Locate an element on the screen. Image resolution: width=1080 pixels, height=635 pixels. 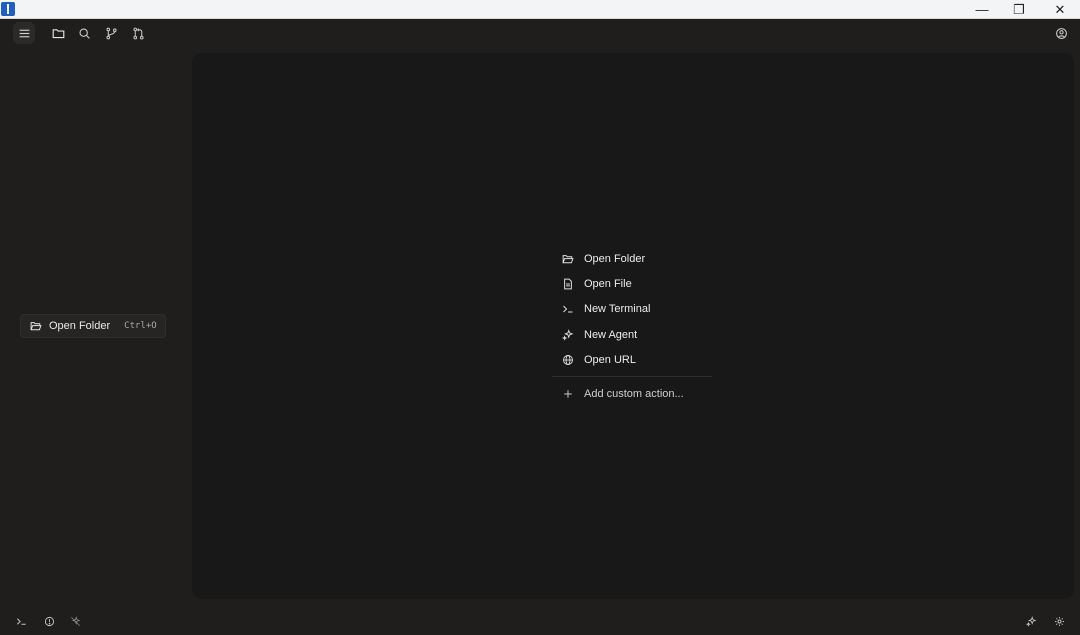
new-agent-action: New Agent is located at coordinates (632, 334).